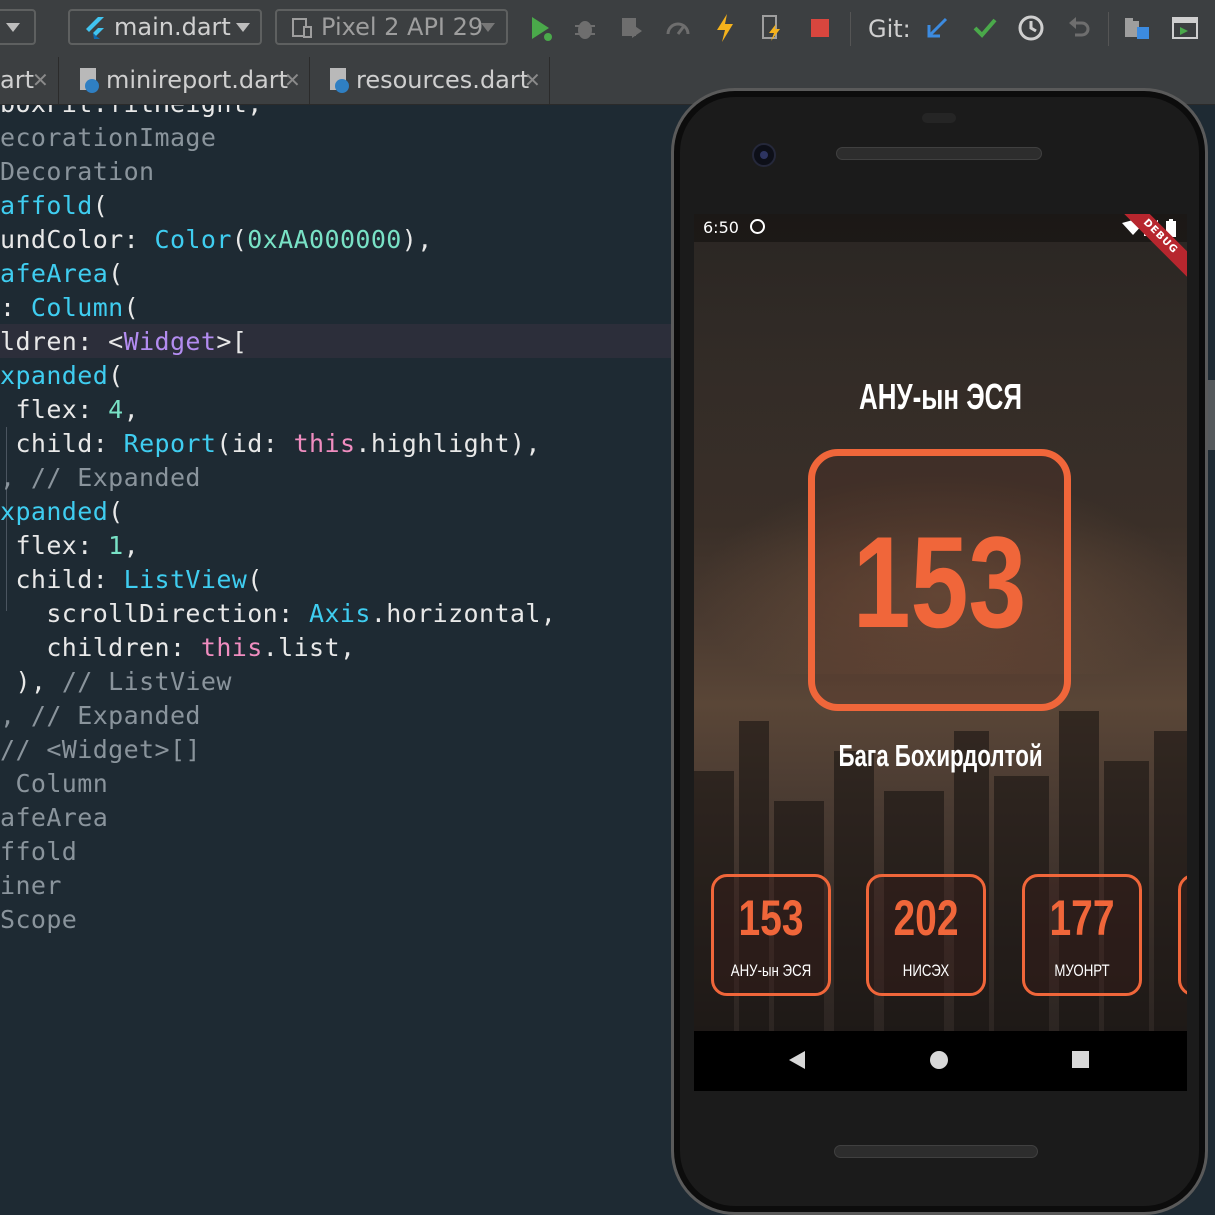  I want to click on code-line: flex: 4,, so click(69, 410).